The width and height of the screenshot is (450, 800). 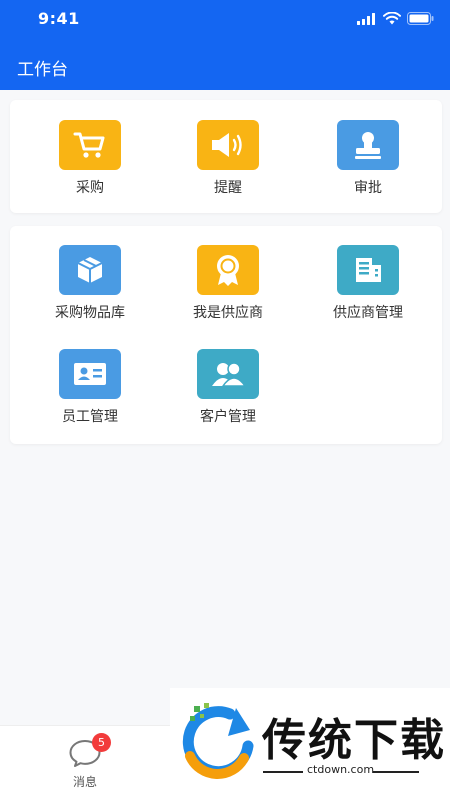 I want to click on grid-item-approval: 审批, so click(x=368, y=170).